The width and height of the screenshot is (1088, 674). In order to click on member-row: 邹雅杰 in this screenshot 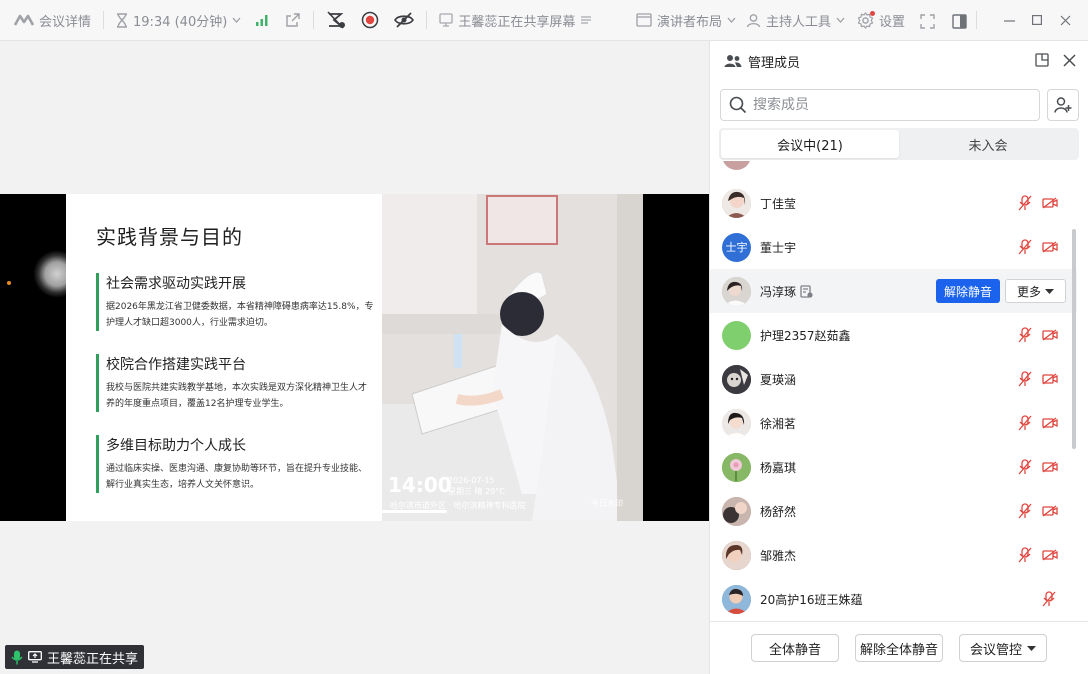, I will do `click(893, 555)`.